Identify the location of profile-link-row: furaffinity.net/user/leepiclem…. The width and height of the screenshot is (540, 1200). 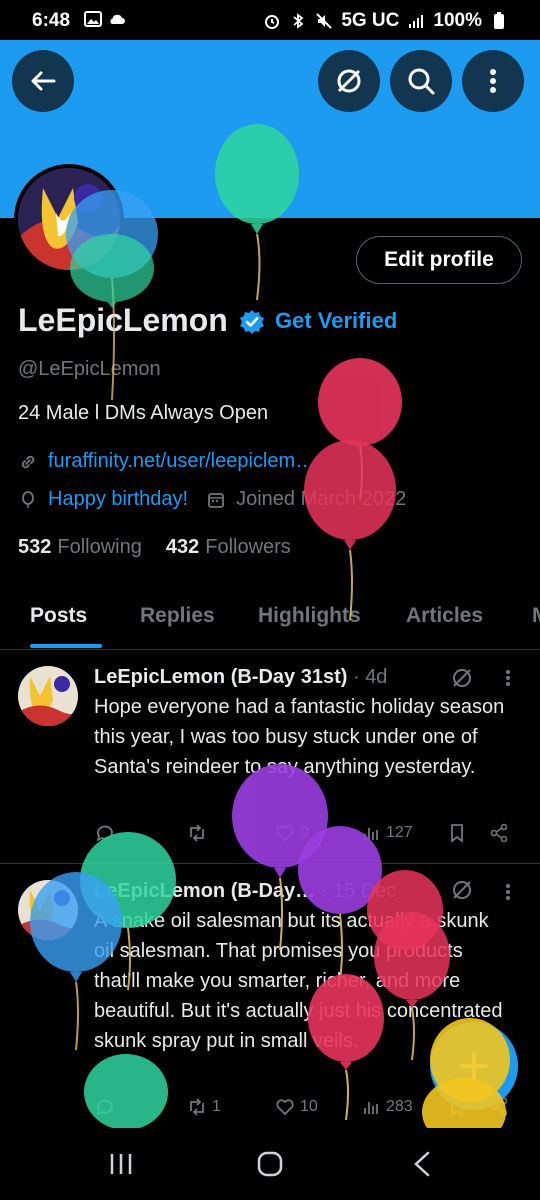
(166, 461).